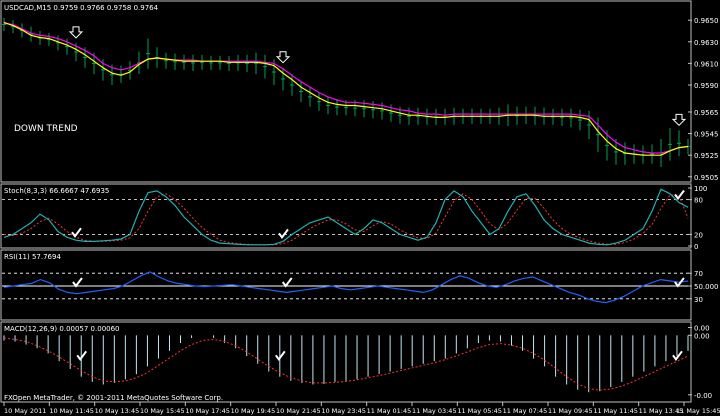 Image resolution: width=720 pixels, height=416 pixels. Describe the element at coordinates (706, 64) in the screenshot. I see `price-tick-label: 0.9610` at that location.